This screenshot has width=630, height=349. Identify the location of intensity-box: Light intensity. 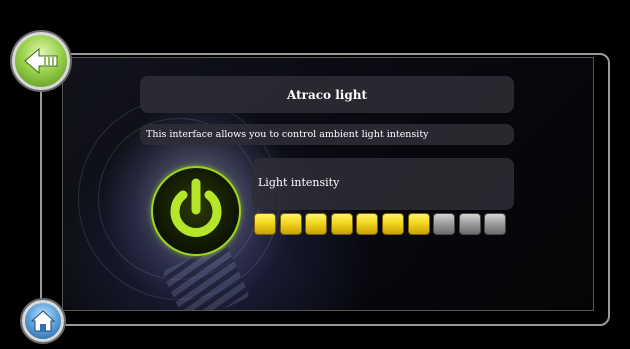
(383, 184).